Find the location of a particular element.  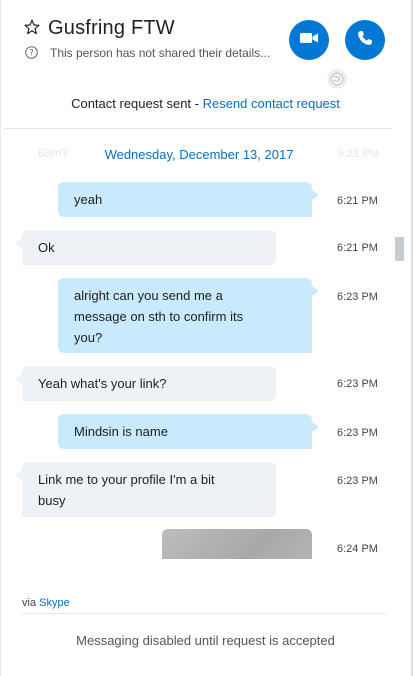

message-bubble-incoming: Yeah what's your link? is located at coordinates (145, 383).